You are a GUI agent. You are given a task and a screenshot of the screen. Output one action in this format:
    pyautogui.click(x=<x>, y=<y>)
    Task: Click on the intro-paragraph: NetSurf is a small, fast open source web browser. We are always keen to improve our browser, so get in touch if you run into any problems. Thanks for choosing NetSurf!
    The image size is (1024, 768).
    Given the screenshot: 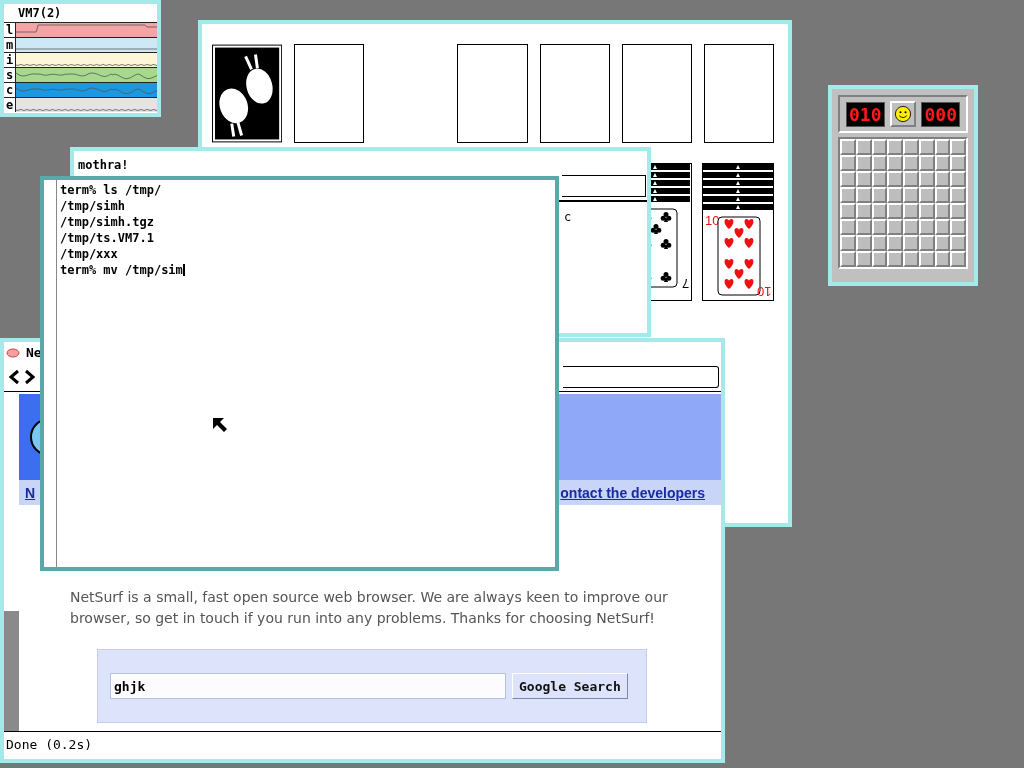 What is the action you would take?
    pyautogui.click(x=369, y=608)
    